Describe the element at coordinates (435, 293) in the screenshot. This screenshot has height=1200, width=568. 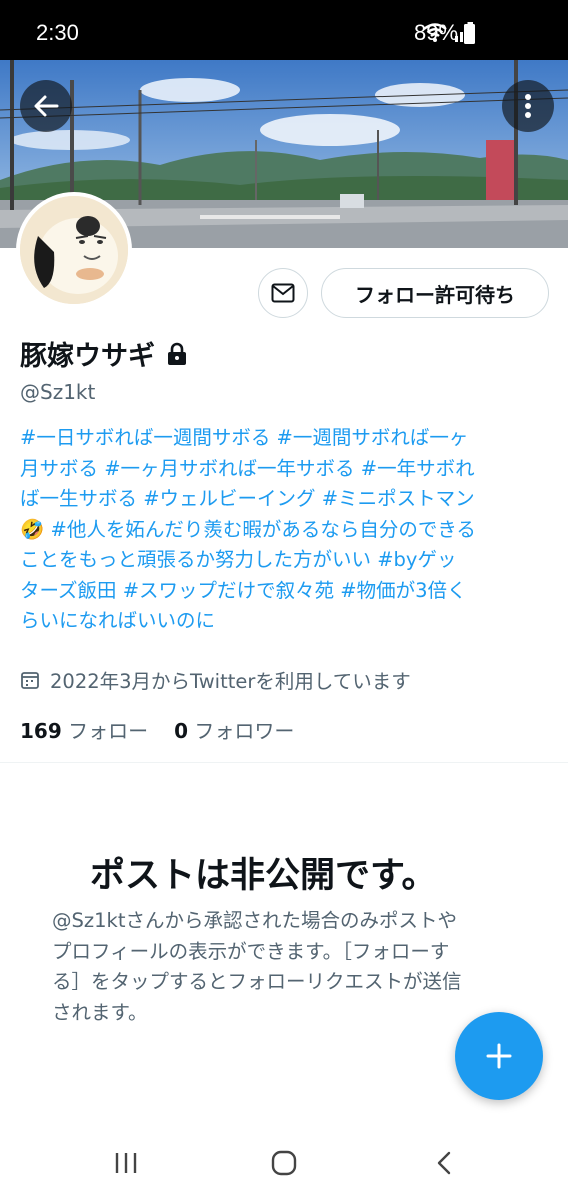
I see `follow-pending-button: フォロー許可待ち` at that location.